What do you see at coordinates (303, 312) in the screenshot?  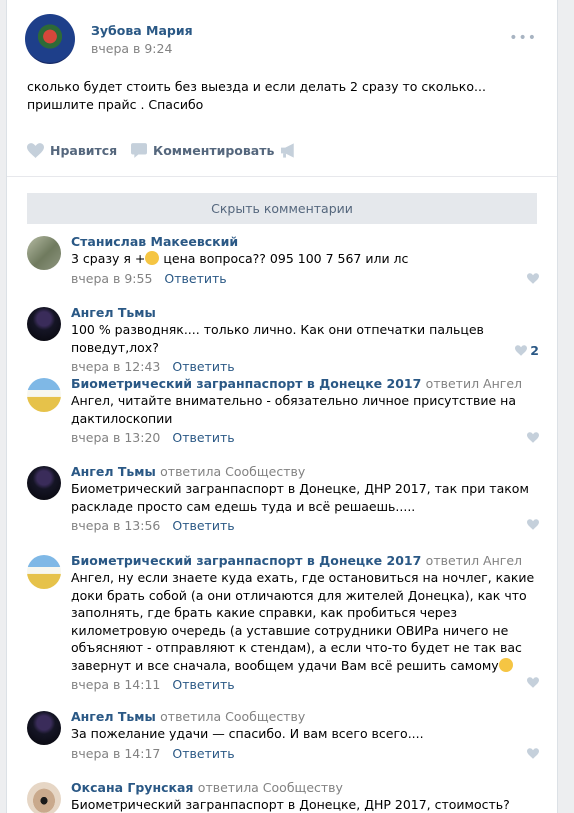 I see `comment-author: Ангел Тьмы` at bounding box center [303, 312].